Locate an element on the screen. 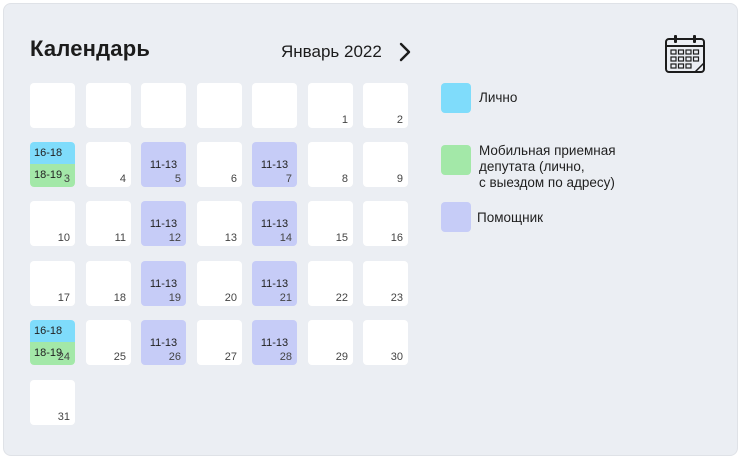 This screenshot has width=740, height=460. day-number: 3 is located at coordinates (66, 179).